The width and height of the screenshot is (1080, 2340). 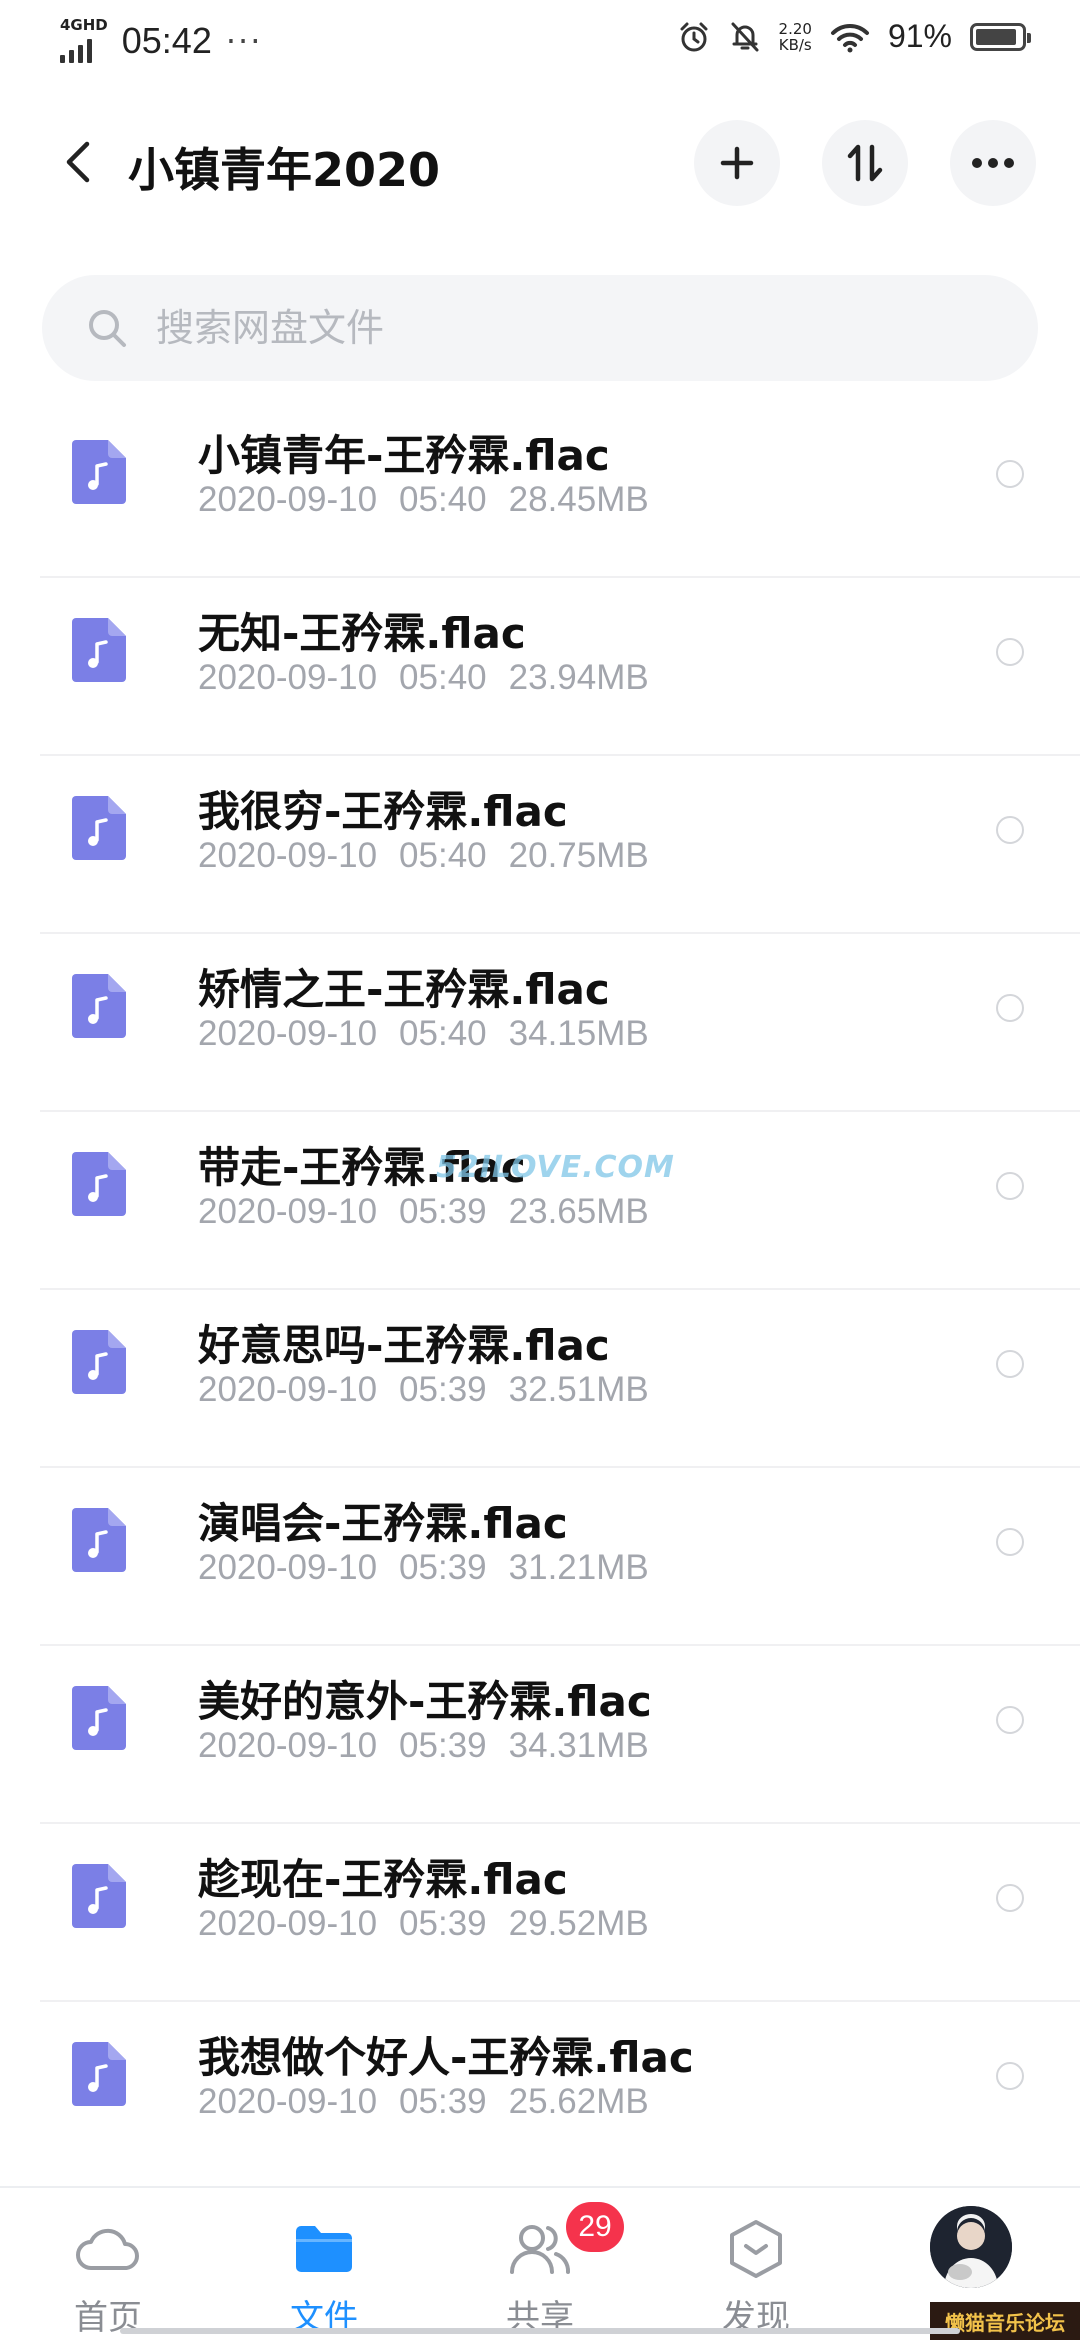 I want to click on file-meta: 2020-09-10 05:40 28.45MB, so click(x=434, y=500).